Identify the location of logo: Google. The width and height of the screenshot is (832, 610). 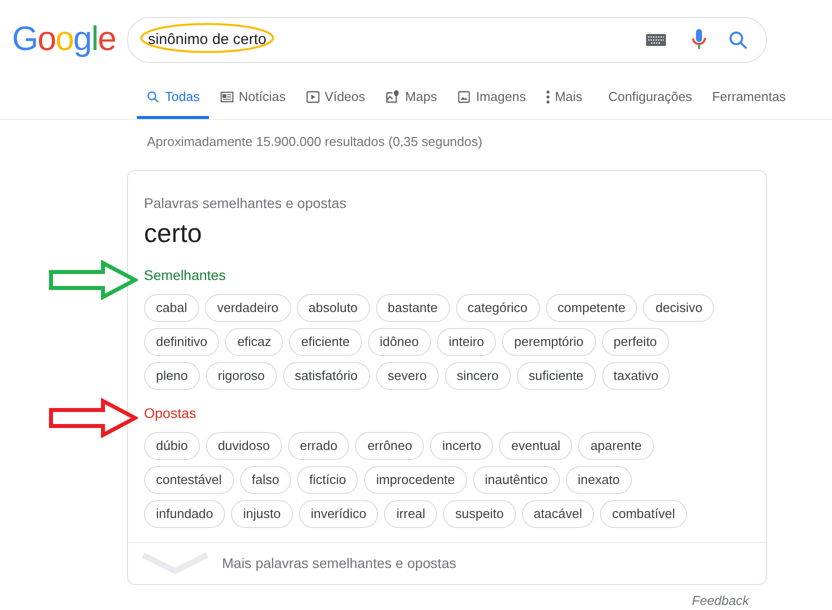
(69, 39).